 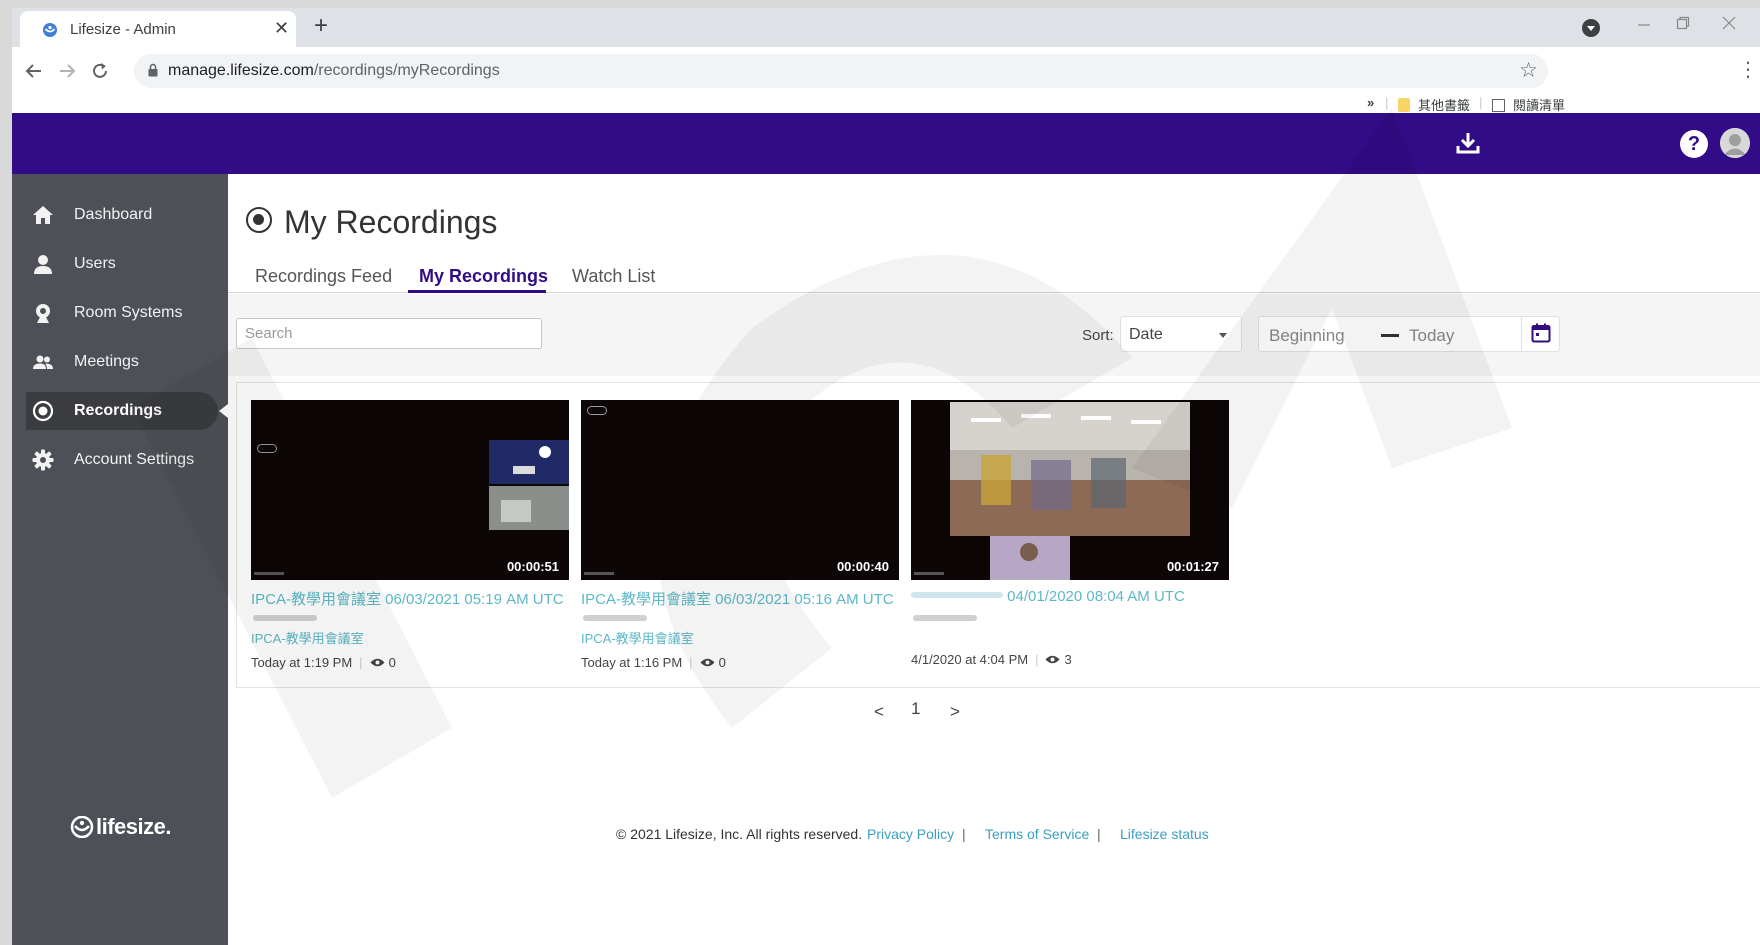 What do you see at coordinates (910, 834) in the screenshot?
I see `privacy-policy-link: Privacy Policy` at bounding box center [910, 834].